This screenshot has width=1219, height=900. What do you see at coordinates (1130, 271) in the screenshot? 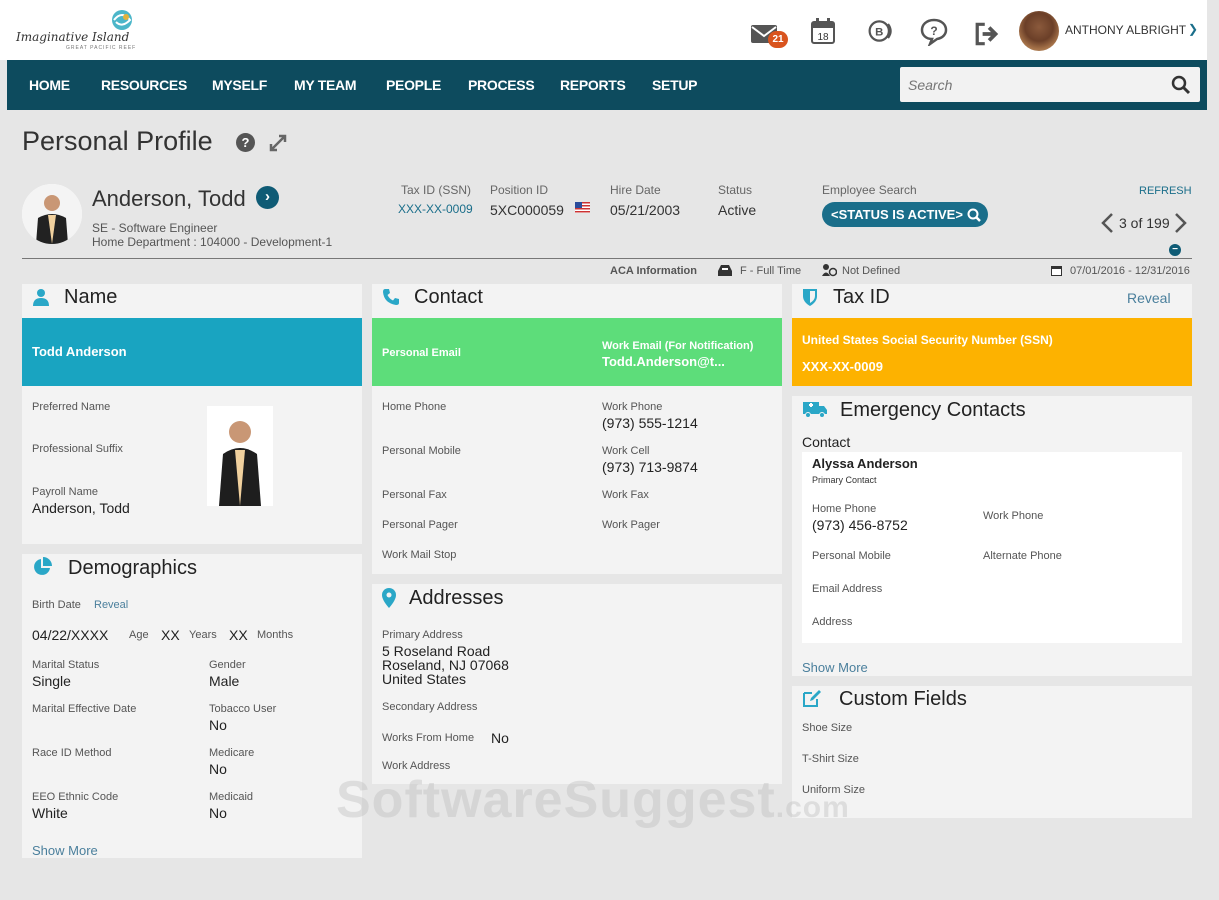
I see `aca-date-range: 07/01/2016 - 12/31/2016` at bounding box center [1130, 271].